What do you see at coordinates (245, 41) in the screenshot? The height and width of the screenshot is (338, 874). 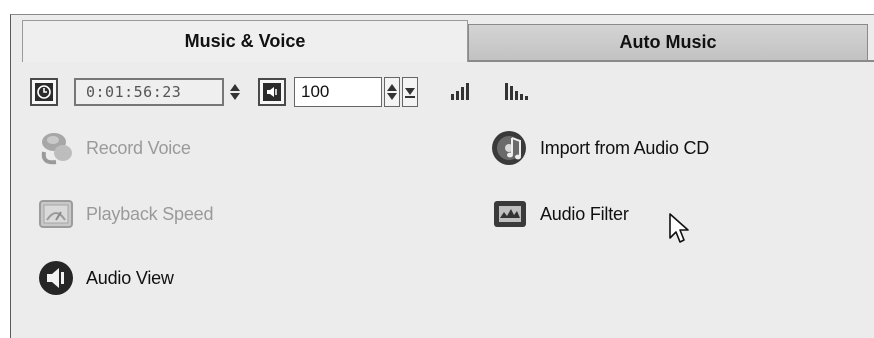 I see `tab-music-voice: Music & Voice` at bounding box center [245, 41].